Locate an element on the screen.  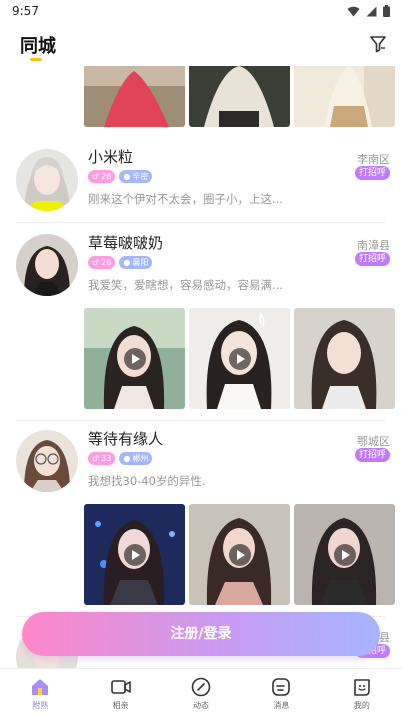
page-title: 同城 is located at coordinates (38, 46).